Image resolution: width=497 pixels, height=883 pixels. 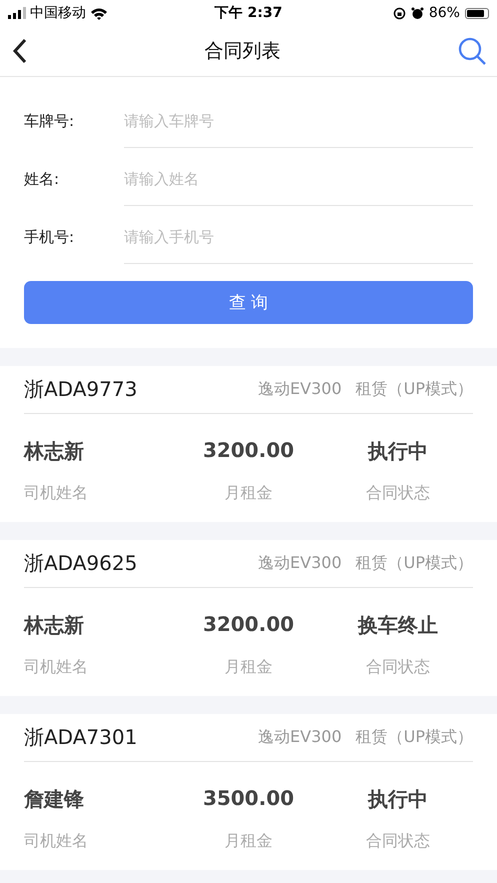 What do you see at coordinates (249, 799) in the screenshot?
I see `monthly-rent: 3500.00` at bounding box center [249, 799].